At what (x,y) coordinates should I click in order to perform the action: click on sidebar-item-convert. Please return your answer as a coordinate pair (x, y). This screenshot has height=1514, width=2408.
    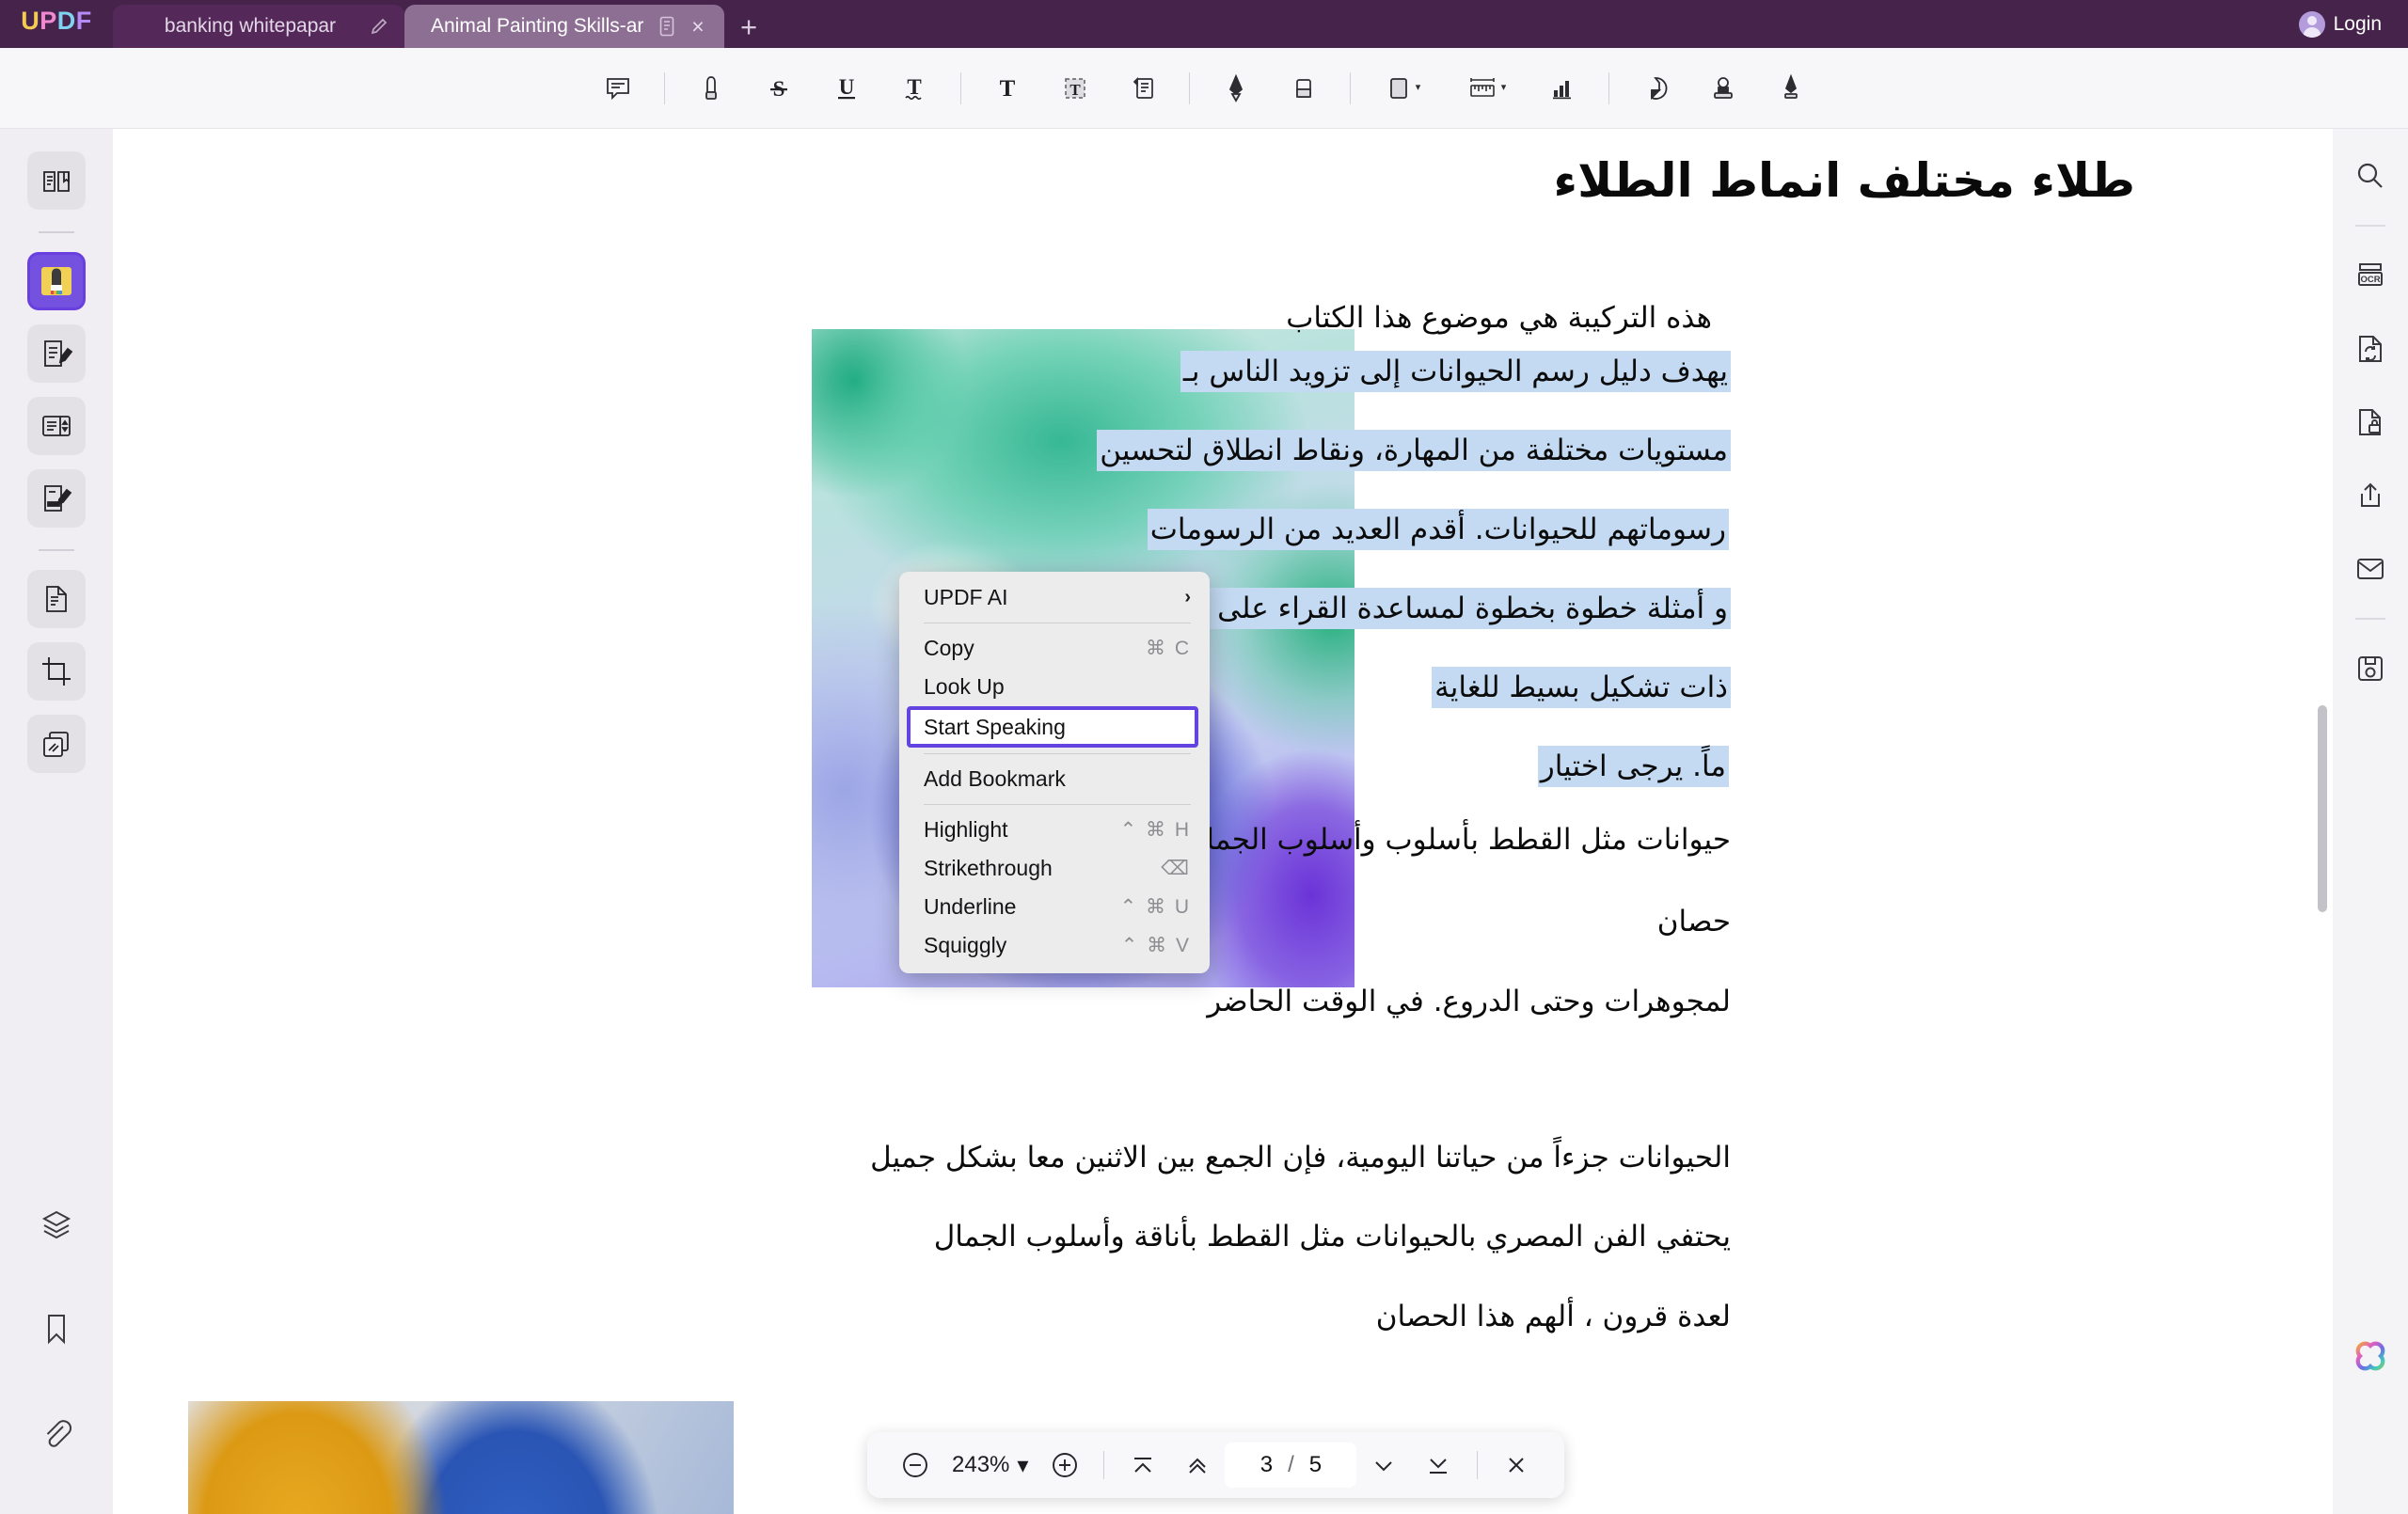
    Looking at the image, I should click on (57, 599).